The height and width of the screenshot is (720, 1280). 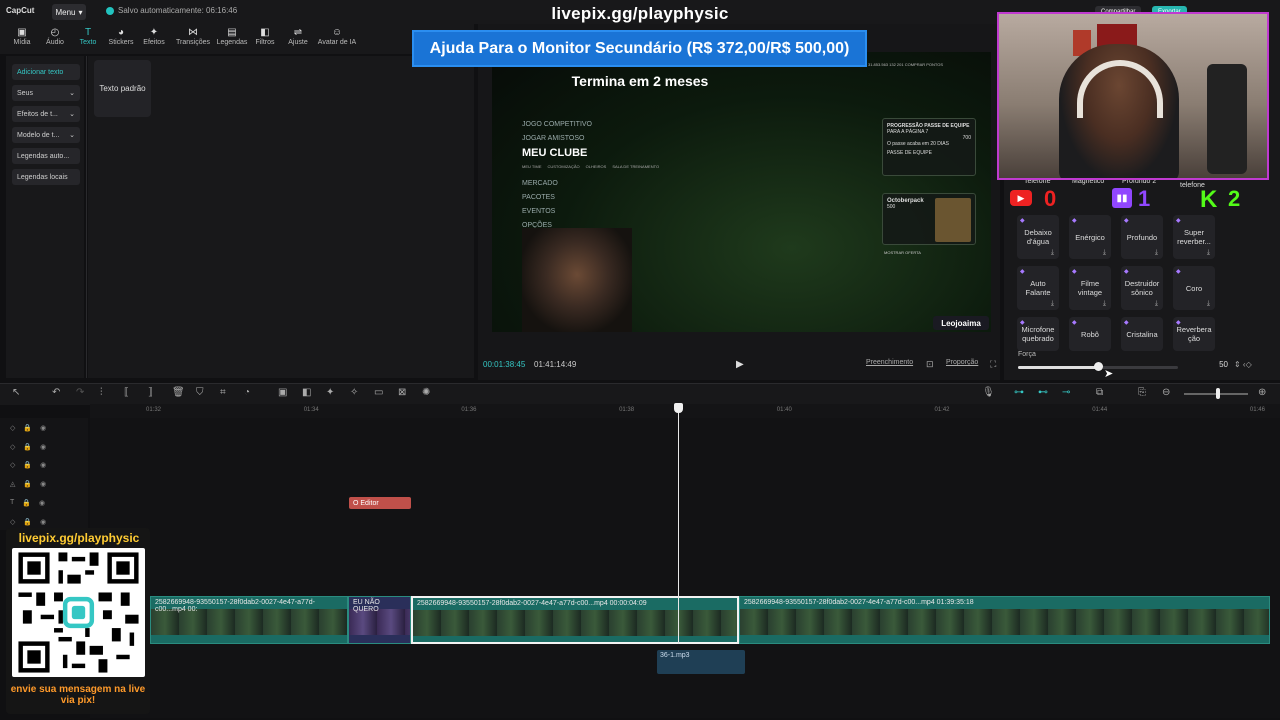 I want to click on mic-icon: 🎙, so click(x=988, y=392).